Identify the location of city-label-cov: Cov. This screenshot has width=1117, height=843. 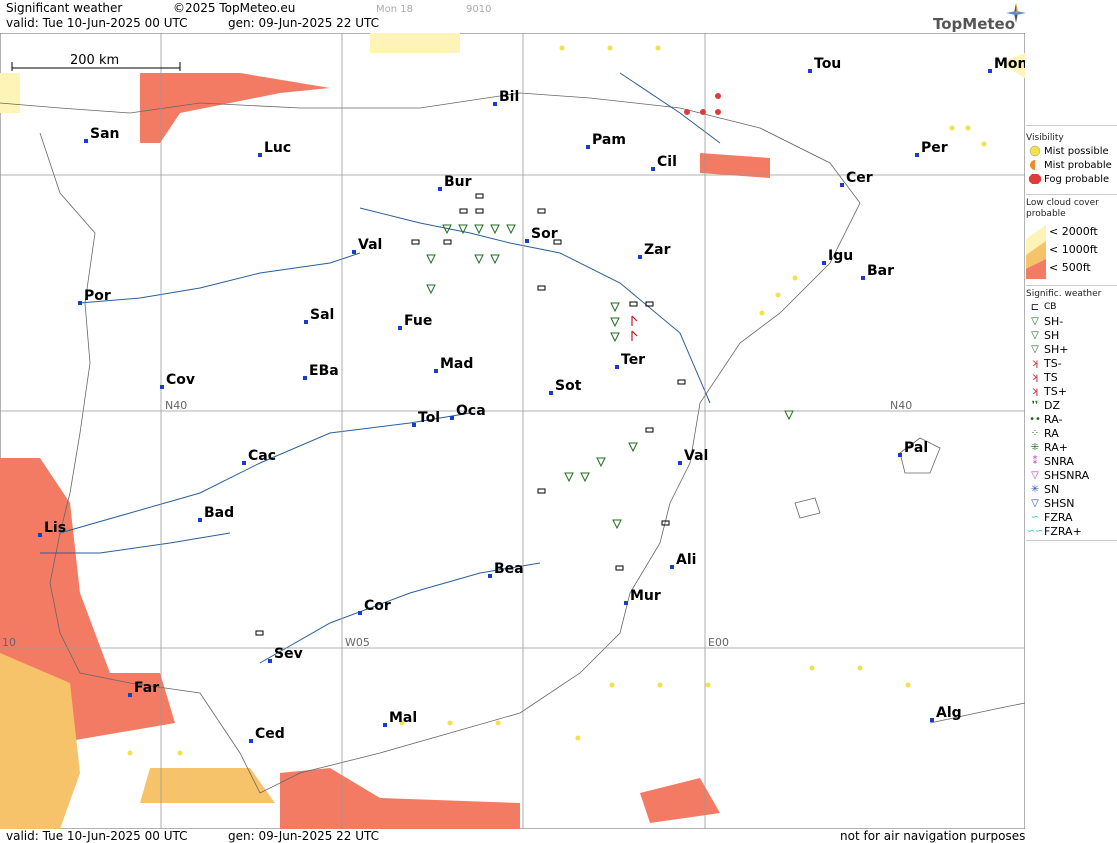
(180, 380).